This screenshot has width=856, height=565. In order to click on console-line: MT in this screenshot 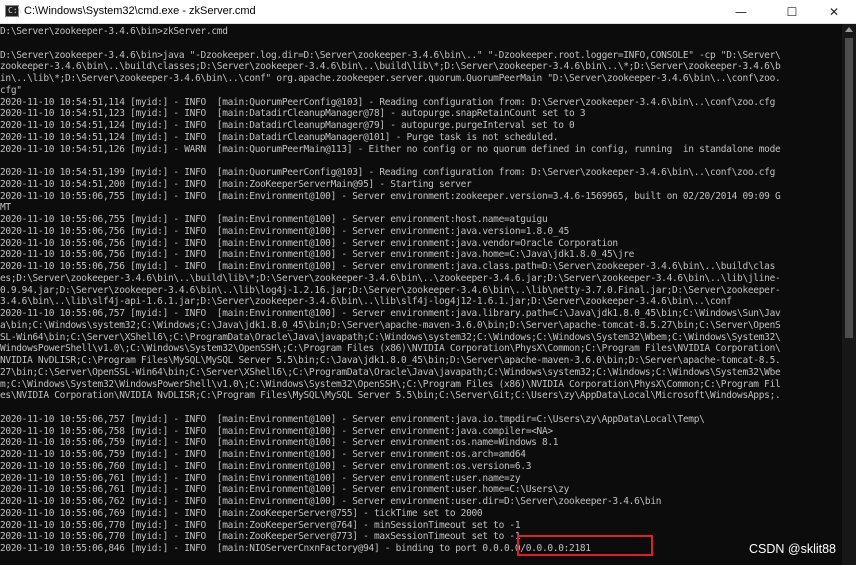, I will do `click(5, 208)`.